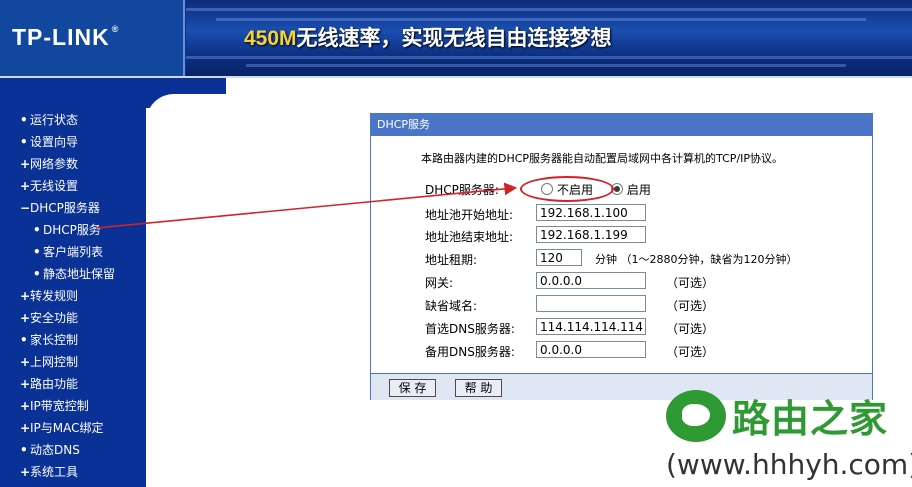 The width and height of the screenshot is (912, 487). I want to click on watermark-logo-icon, so click(696, 416).